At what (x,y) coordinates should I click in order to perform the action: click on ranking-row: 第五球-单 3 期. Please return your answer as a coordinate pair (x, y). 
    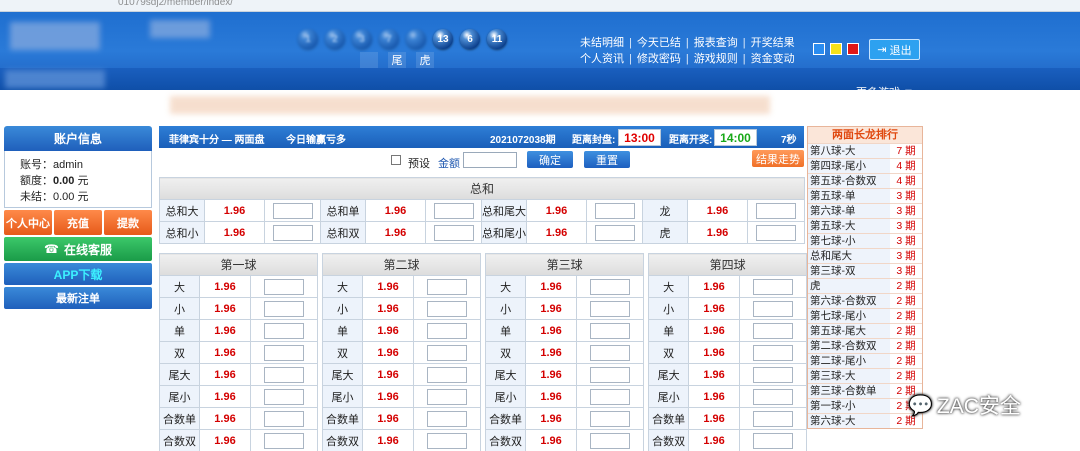
    Looking at the image, I should click on (865, 195).